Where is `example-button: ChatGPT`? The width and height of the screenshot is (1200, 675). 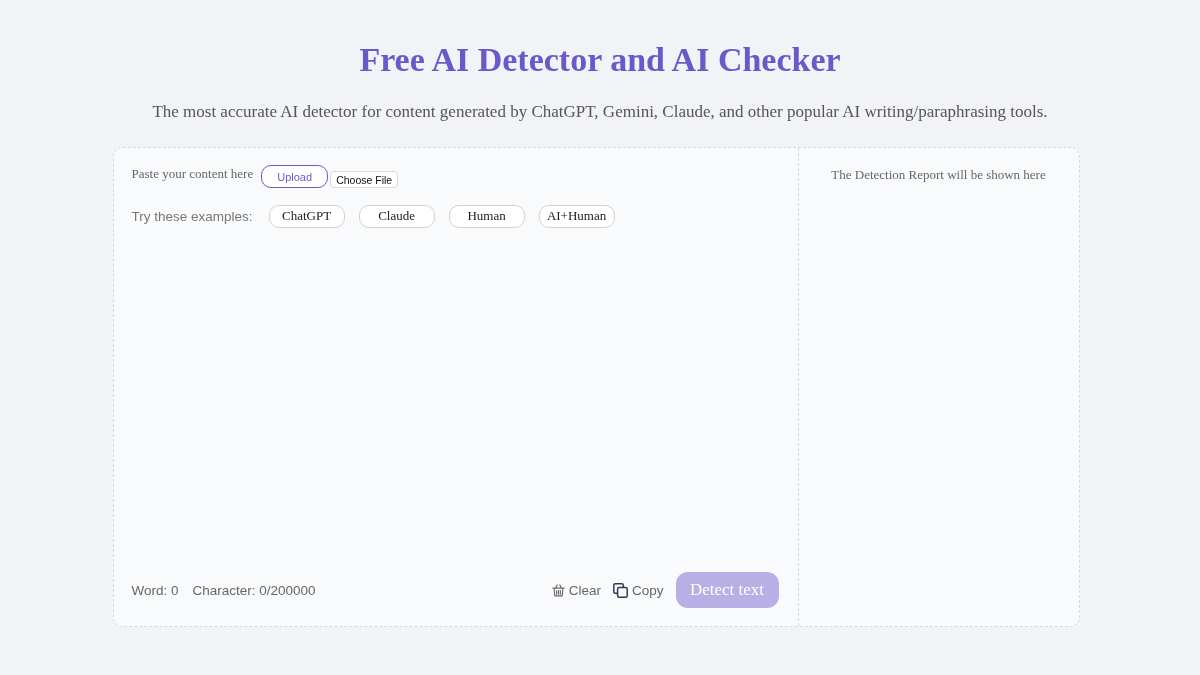
example-button: ChatGPT is located at coordinates (306, 216).